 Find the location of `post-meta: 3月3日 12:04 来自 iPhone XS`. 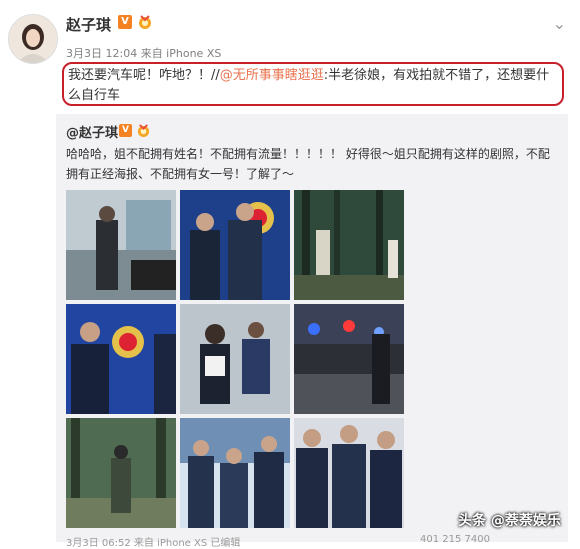

post-meta: 3月3日 12:04 来自 iPhone XS is located at coordinates (144, 53).